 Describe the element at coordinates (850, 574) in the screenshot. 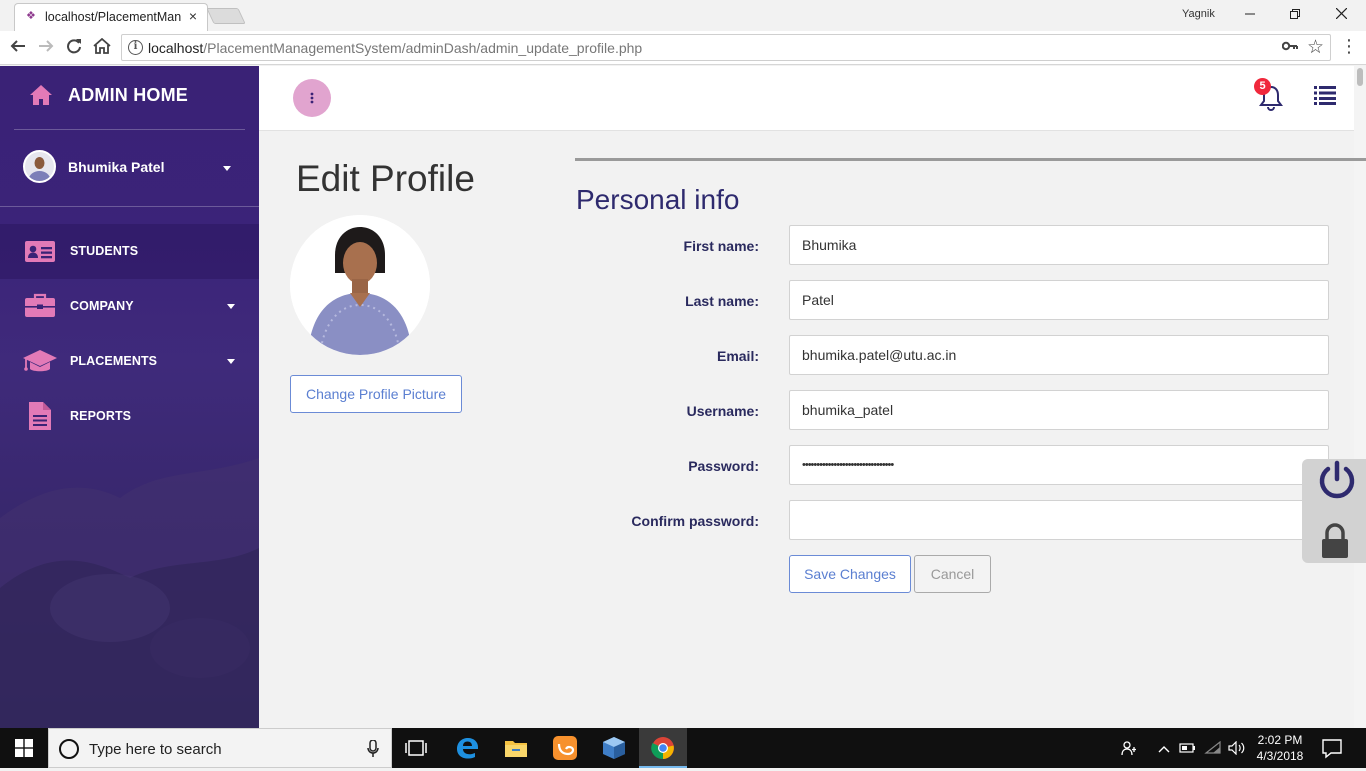

I see `save-changes-button: Save Changes` at that location.